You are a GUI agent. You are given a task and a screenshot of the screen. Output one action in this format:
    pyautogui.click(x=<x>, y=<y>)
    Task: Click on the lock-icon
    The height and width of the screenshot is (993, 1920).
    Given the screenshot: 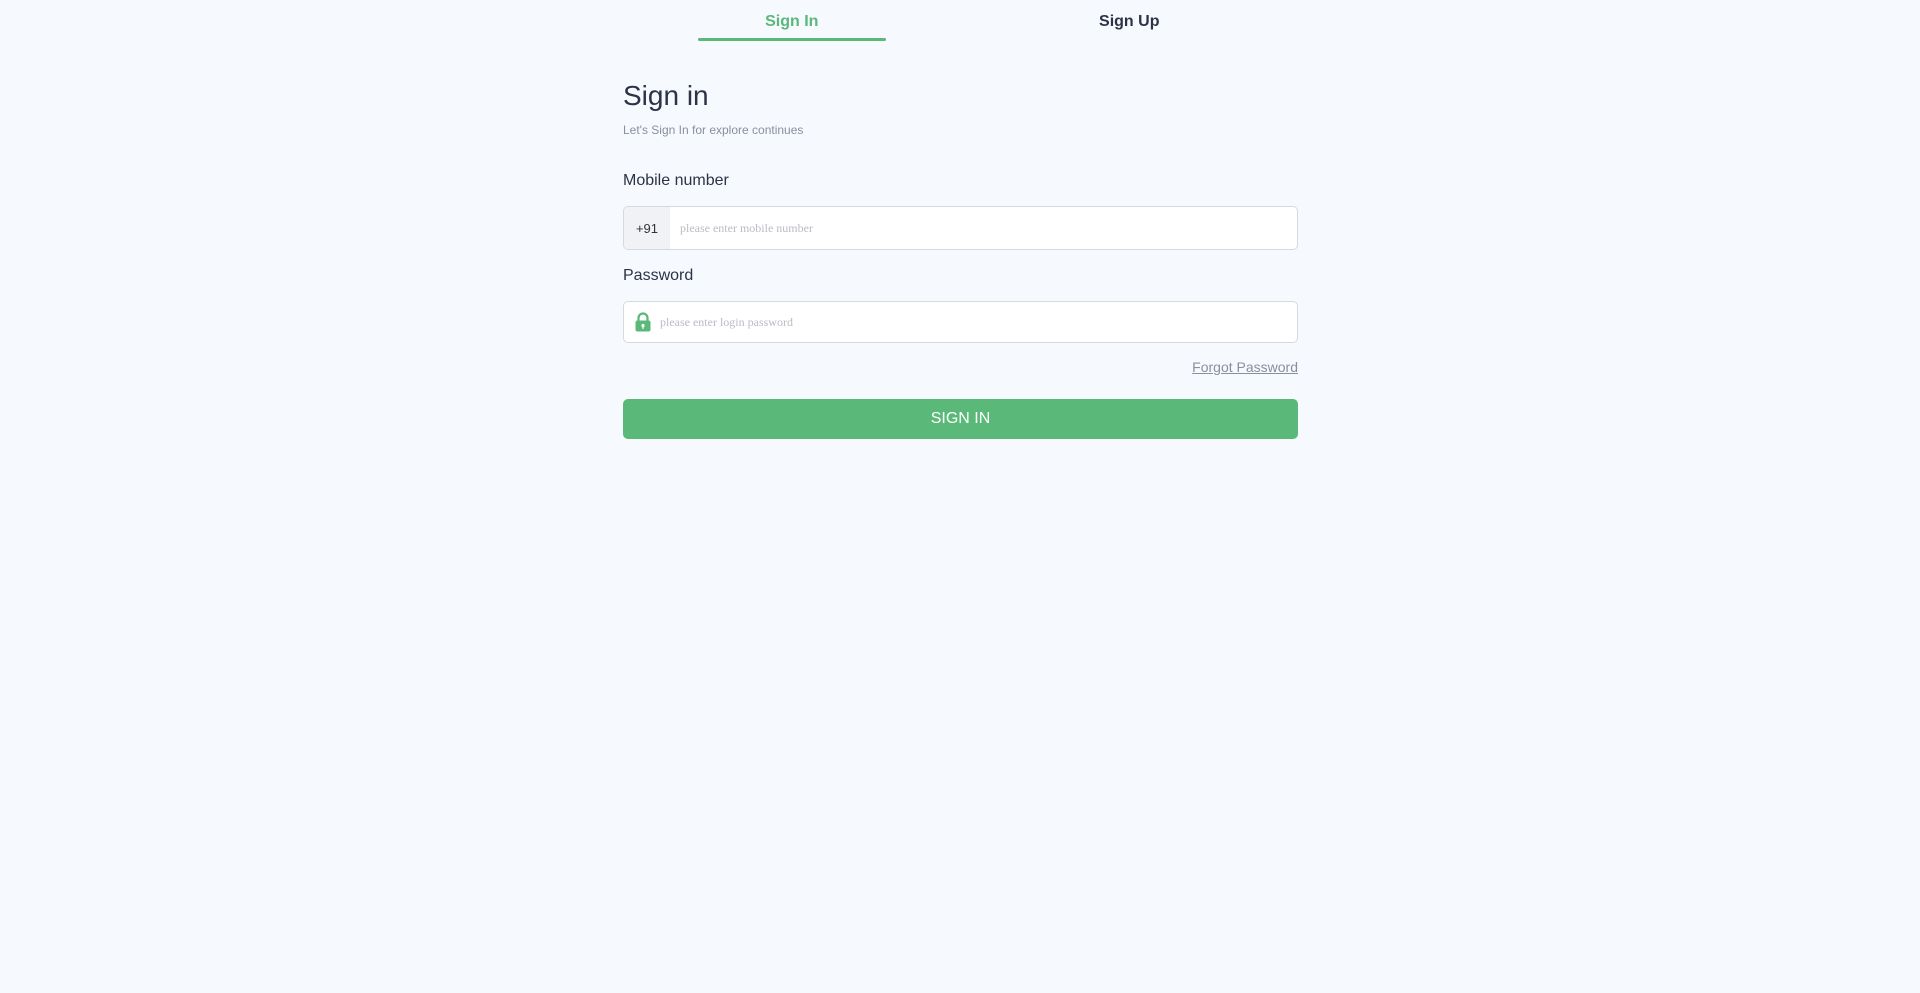 What is the action you would take?
    pyautogui.click(x=643, y=322)
    